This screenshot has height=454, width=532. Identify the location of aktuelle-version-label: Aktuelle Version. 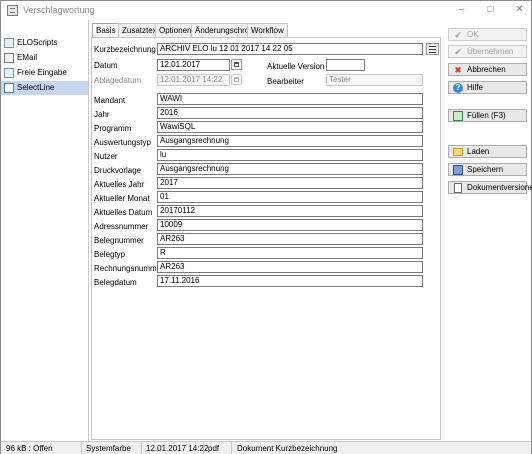
(296, 66).